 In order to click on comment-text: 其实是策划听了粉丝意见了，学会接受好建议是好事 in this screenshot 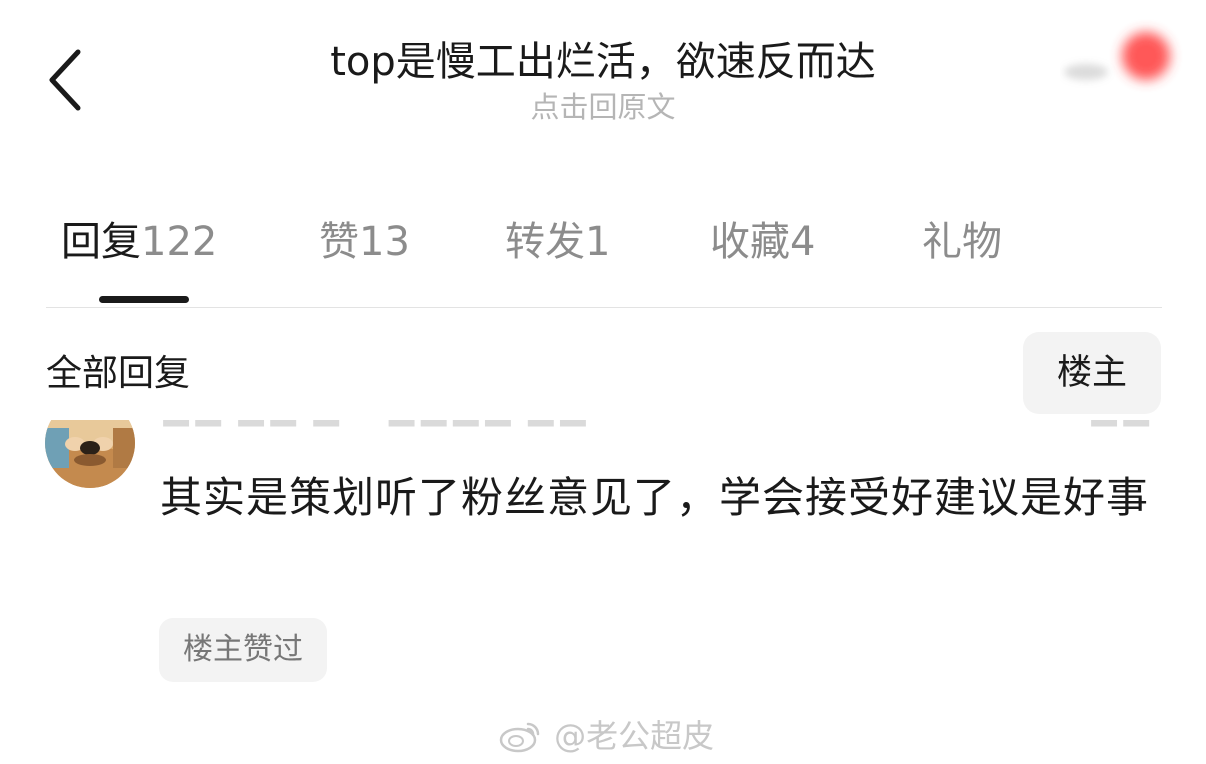, I will do `click(655, 497)`.